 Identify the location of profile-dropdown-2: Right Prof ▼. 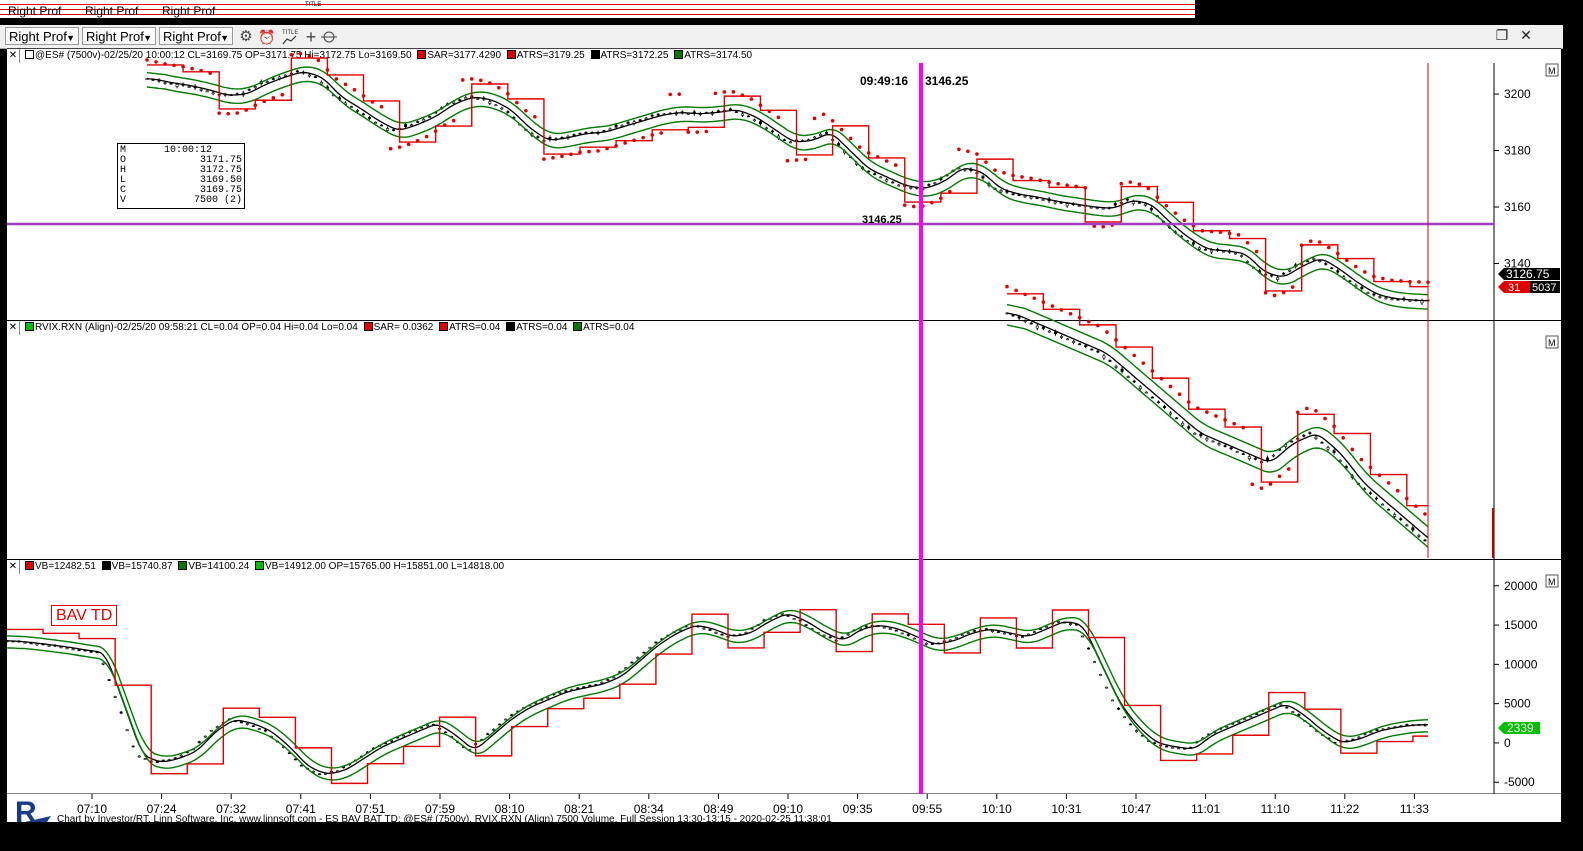
(119, 36).